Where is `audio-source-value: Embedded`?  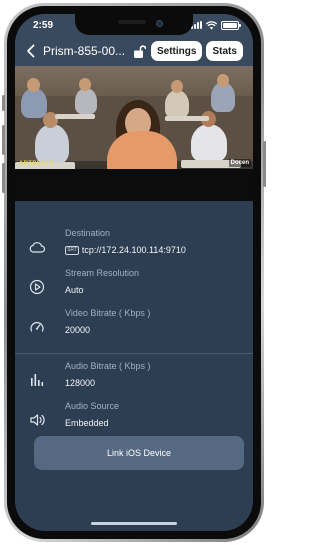
audio-source-value: Embedded is located at coordinates (87, 423).